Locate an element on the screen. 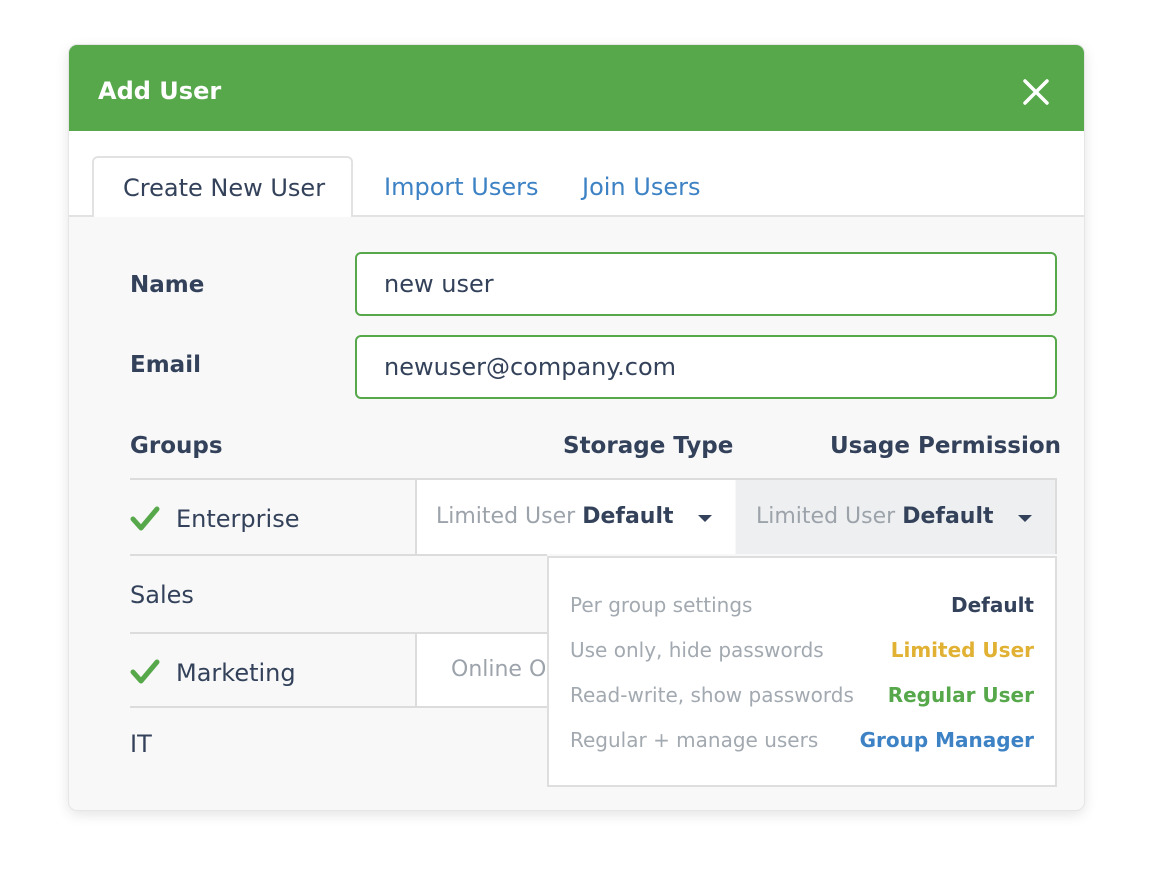 The image size is (1151, 876). storage-type-select: Limited User Default is located at coordinates (576, 517).